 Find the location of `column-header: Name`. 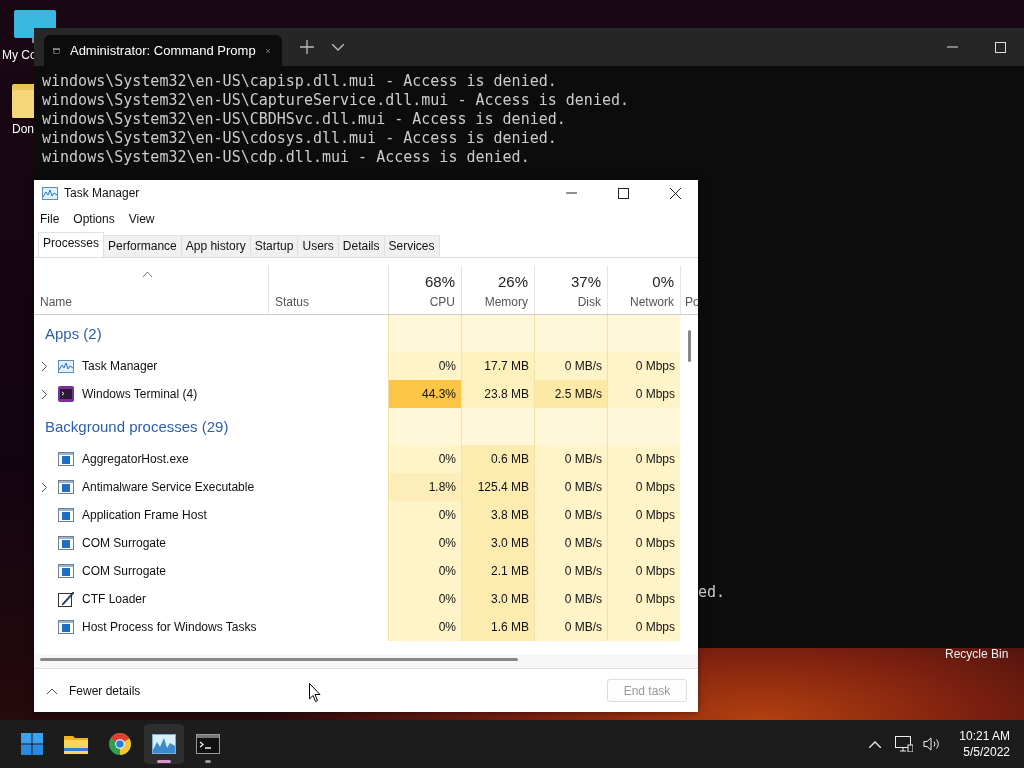

column-header: Name is located at coordinates (151, 290).